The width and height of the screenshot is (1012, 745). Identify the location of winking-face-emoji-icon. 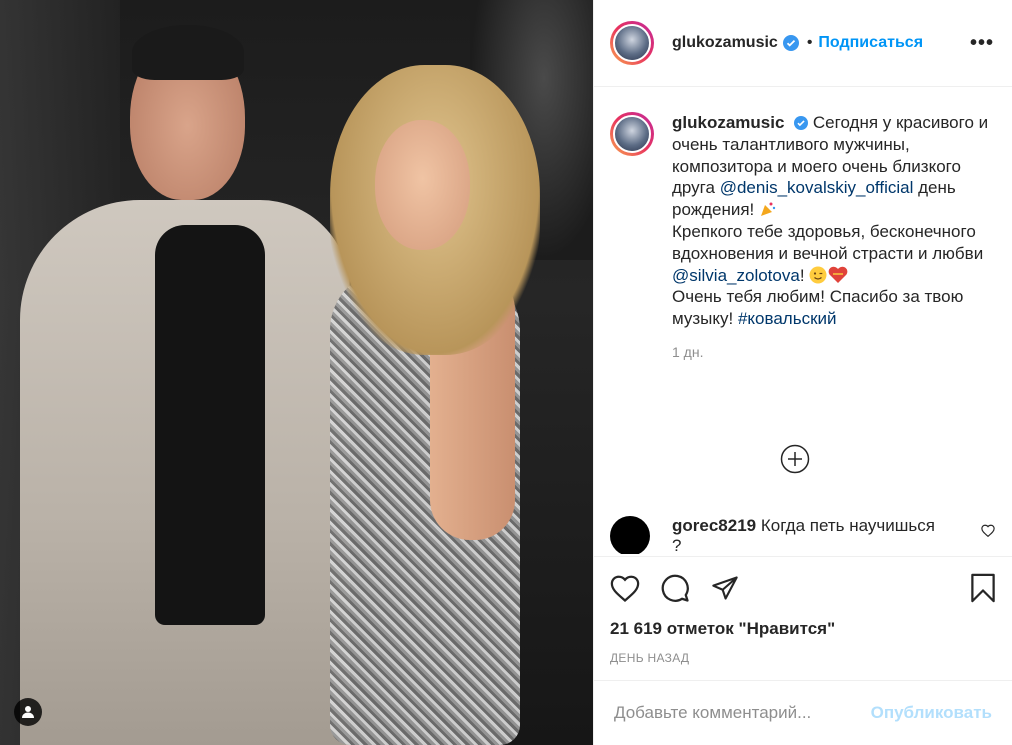
(818, 275).